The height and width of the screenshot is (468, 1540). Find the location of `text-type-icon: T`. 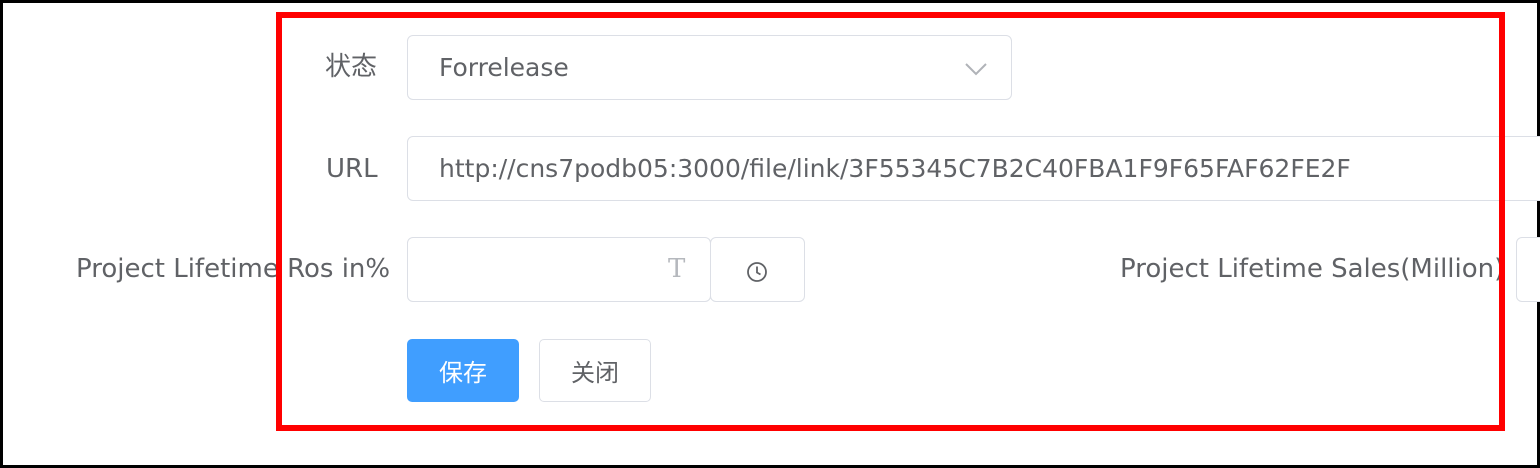

text-type-icon: T is located at coordinates (677, 269).